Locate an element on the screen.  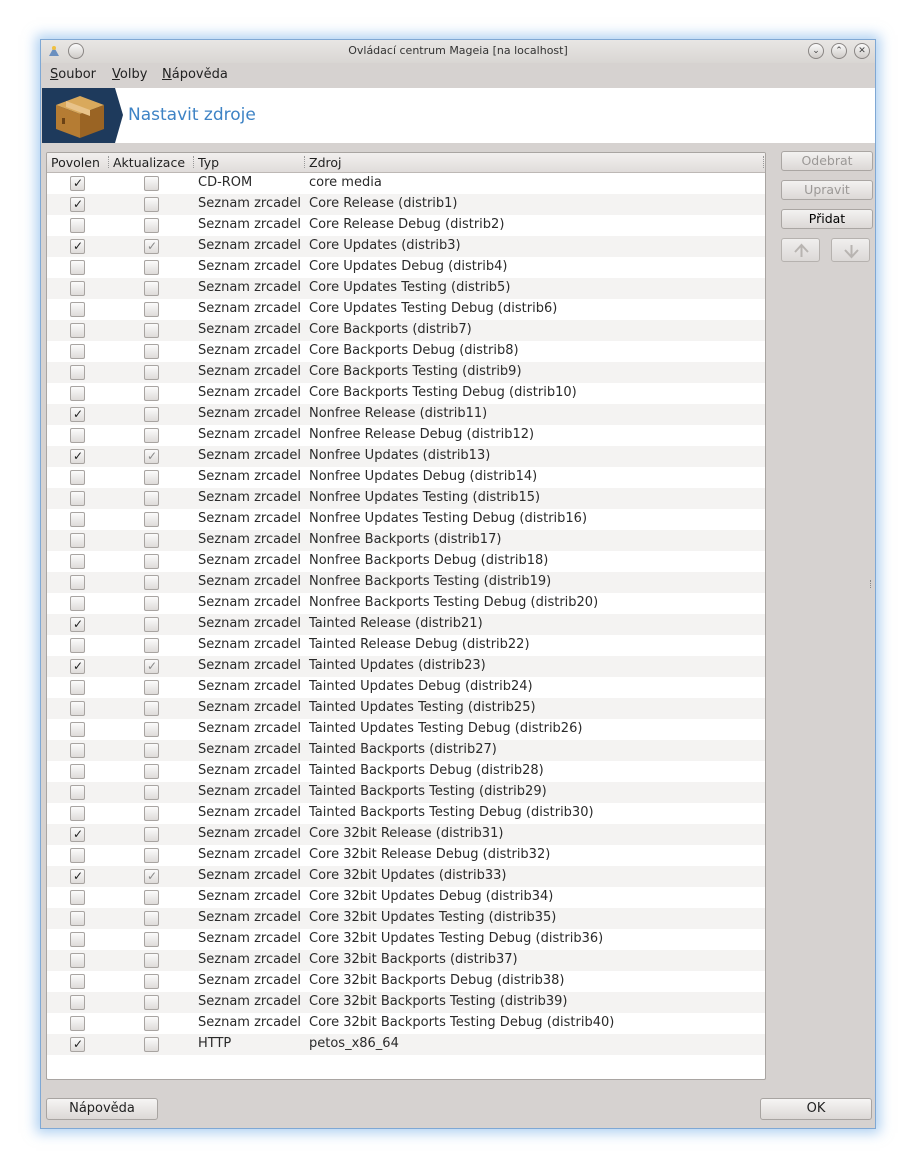
close-icon: ✕ is located at coordinates (862, 51).